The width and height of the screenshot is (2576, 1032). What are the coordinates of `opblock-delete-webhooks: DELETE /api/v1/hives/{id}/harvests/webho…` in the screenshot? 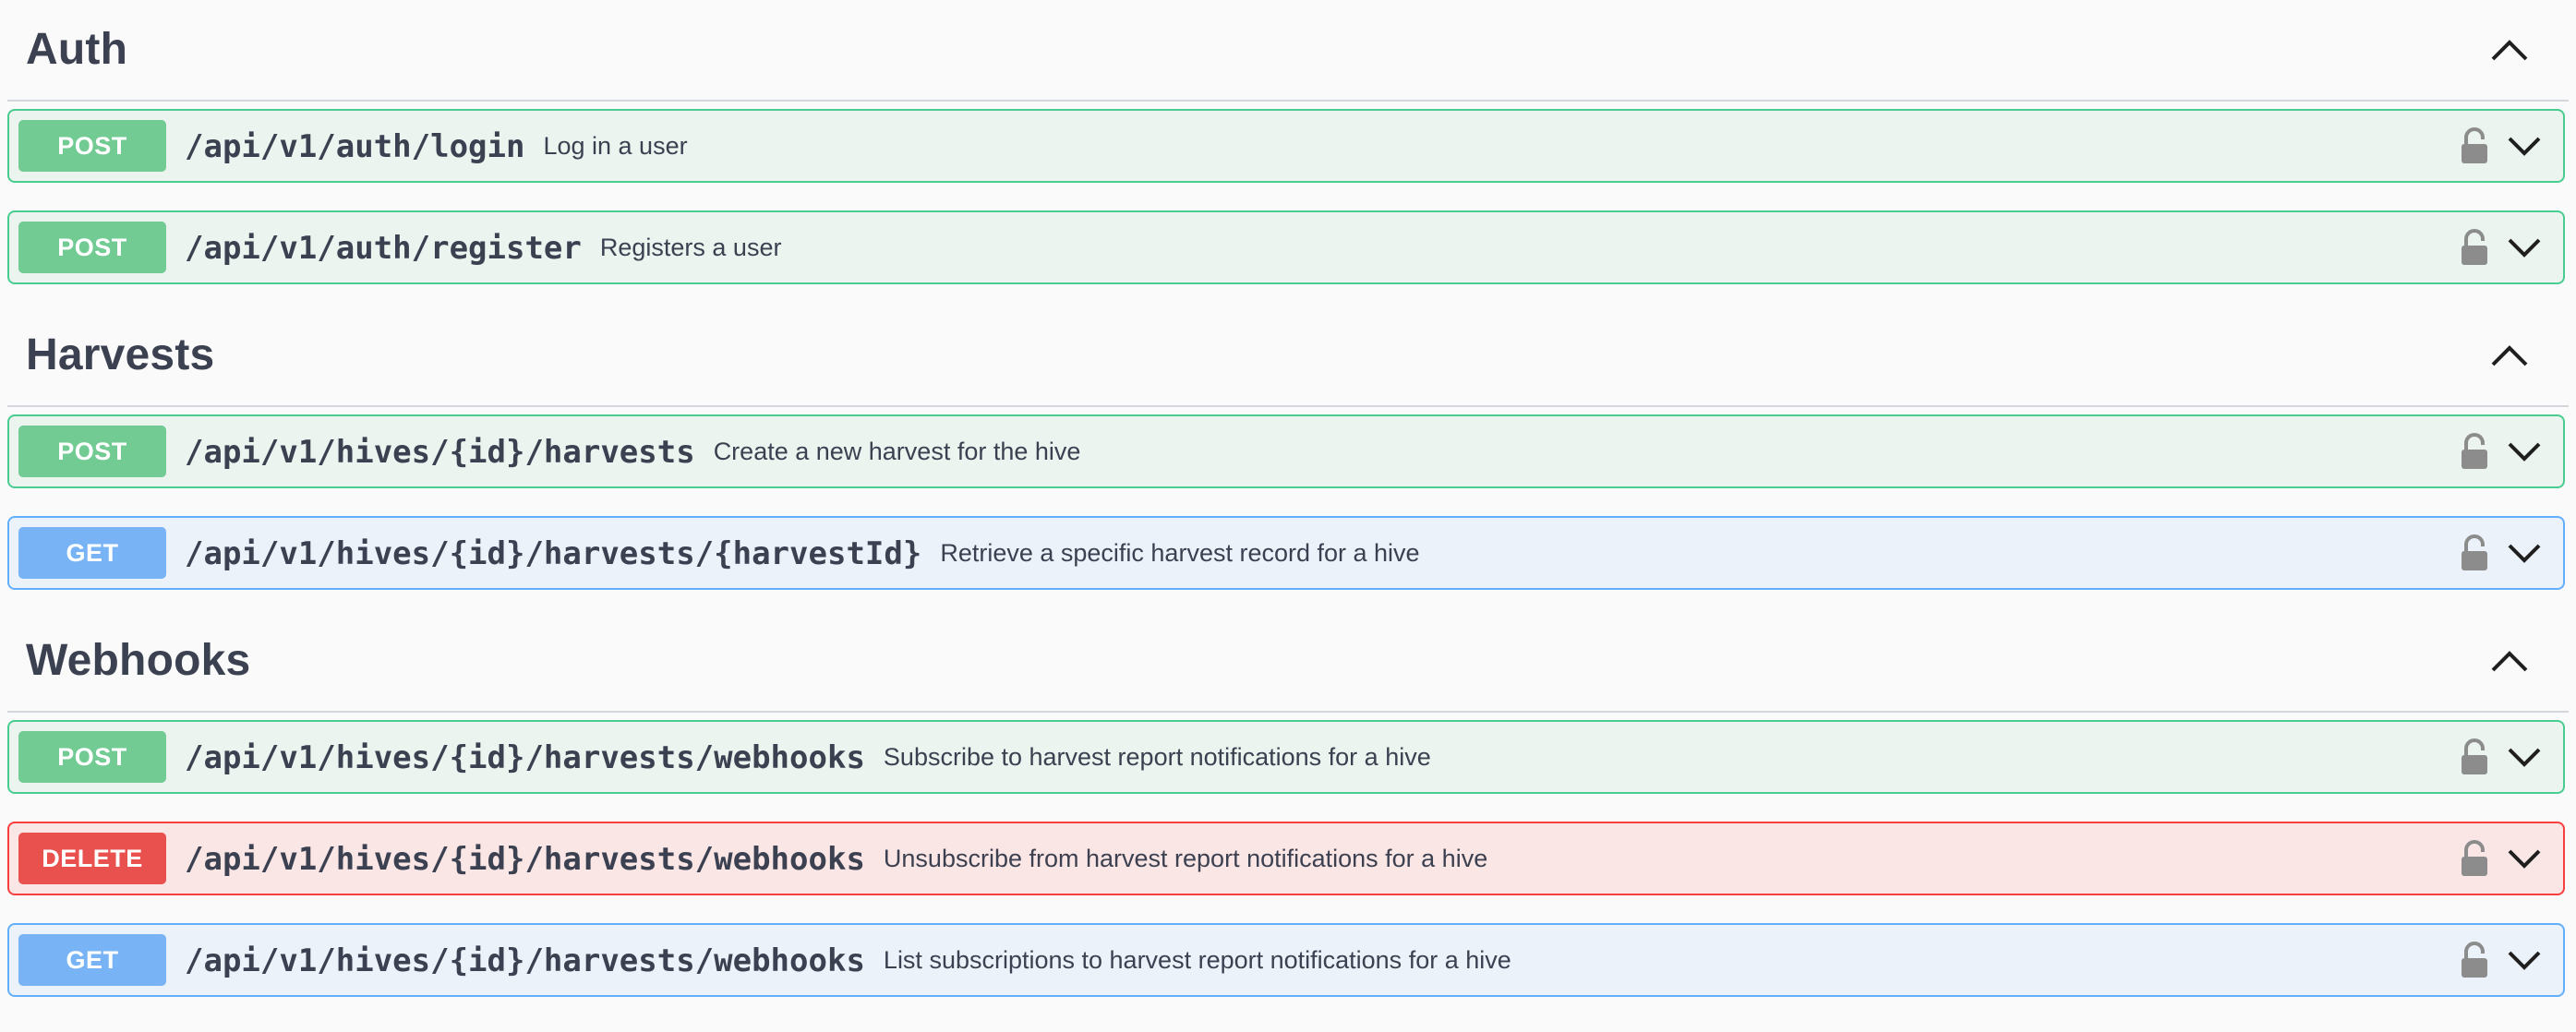 It's located at (1286, 858).